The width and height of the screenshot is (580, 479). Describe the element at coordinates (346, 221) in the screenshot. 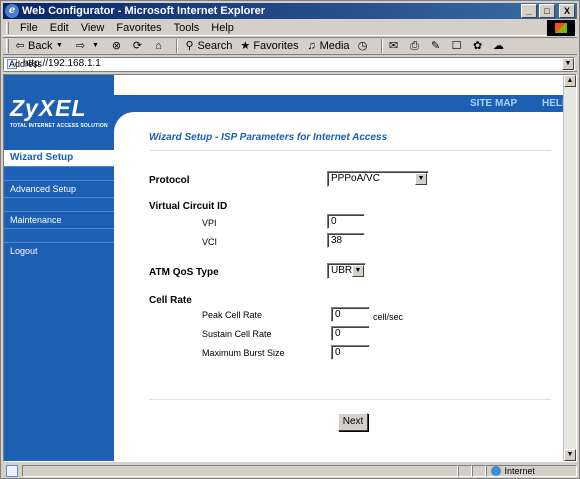

I see `vpi-input: 0` at that location.